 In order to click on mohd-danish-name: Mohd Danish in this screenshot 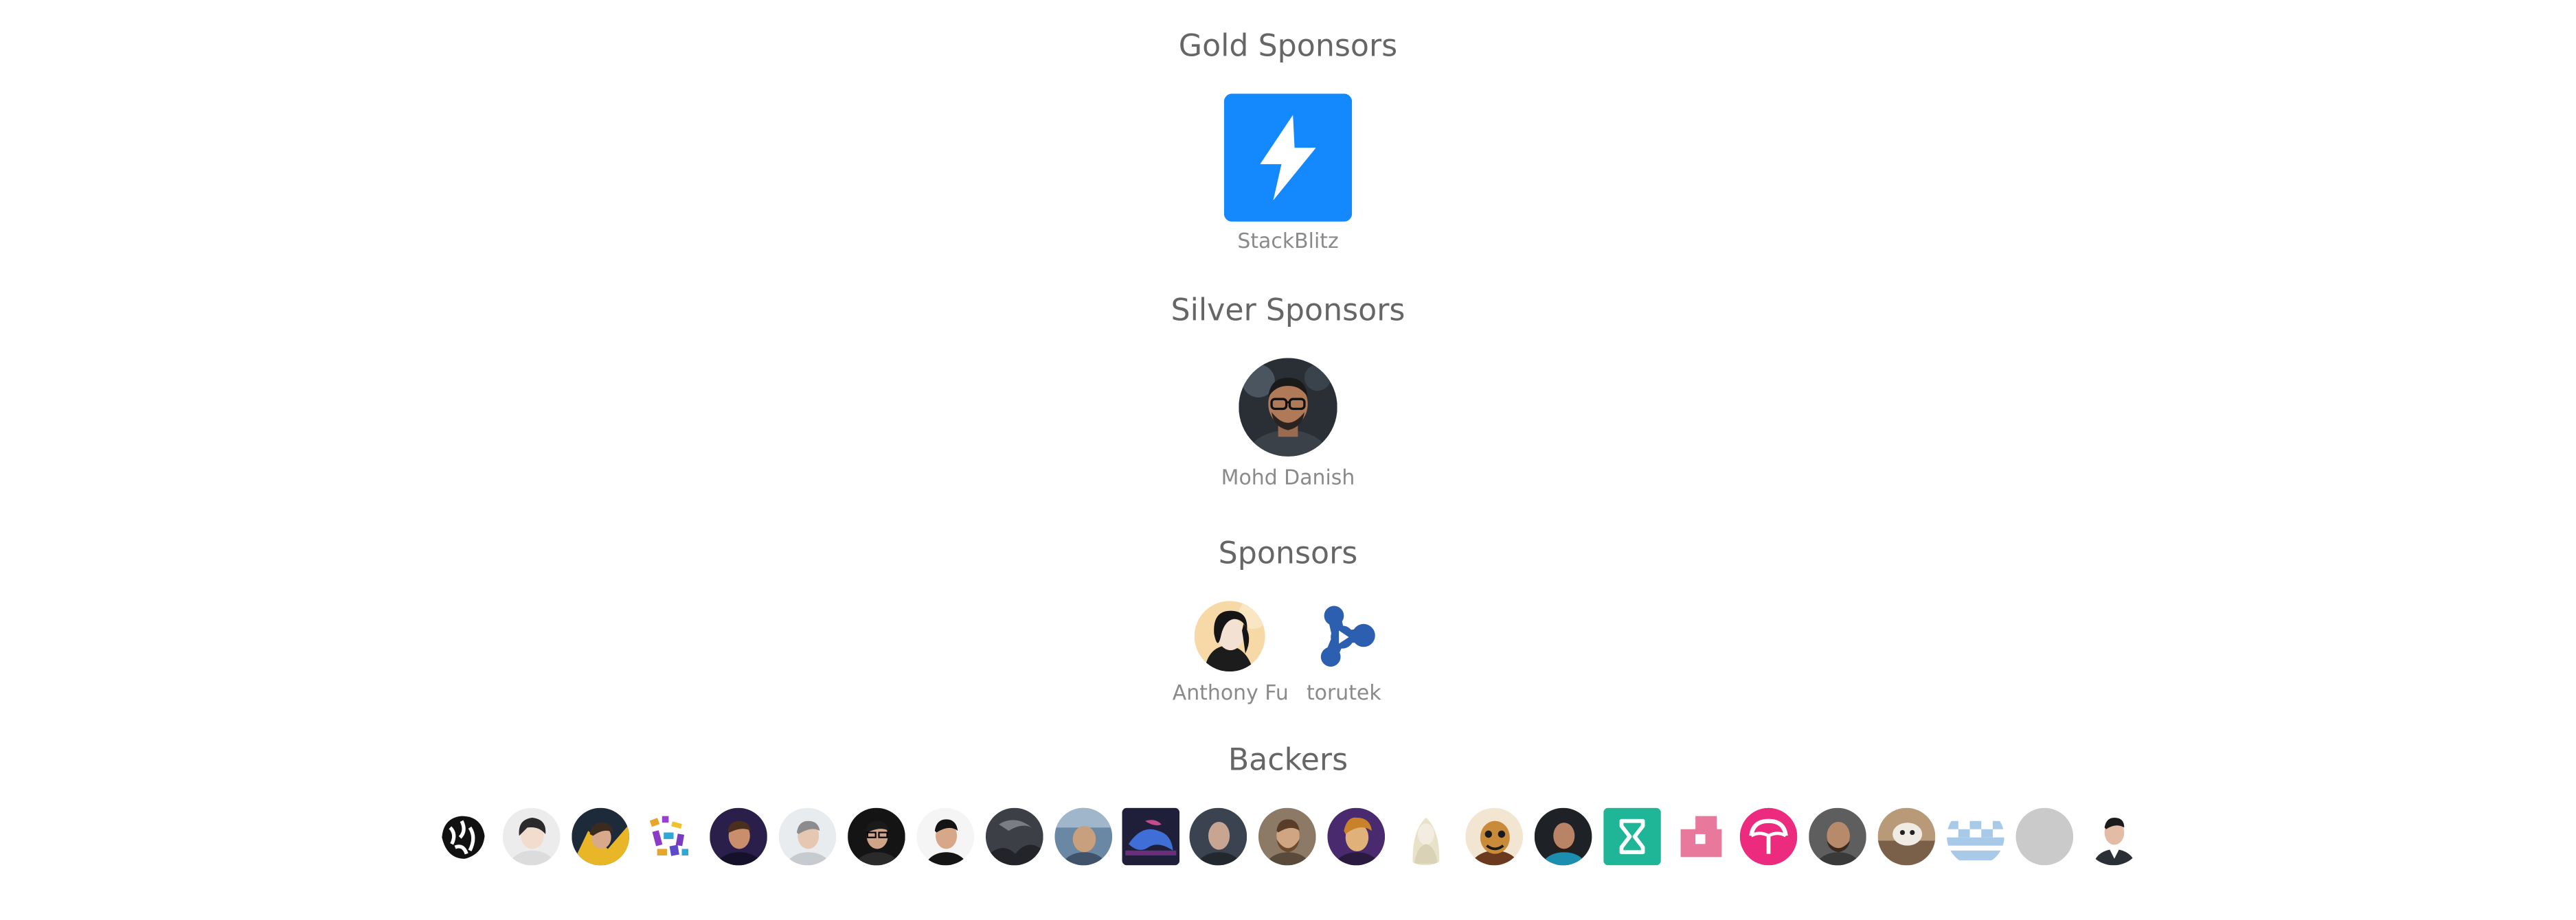, I will do `click(1288, 478)`.